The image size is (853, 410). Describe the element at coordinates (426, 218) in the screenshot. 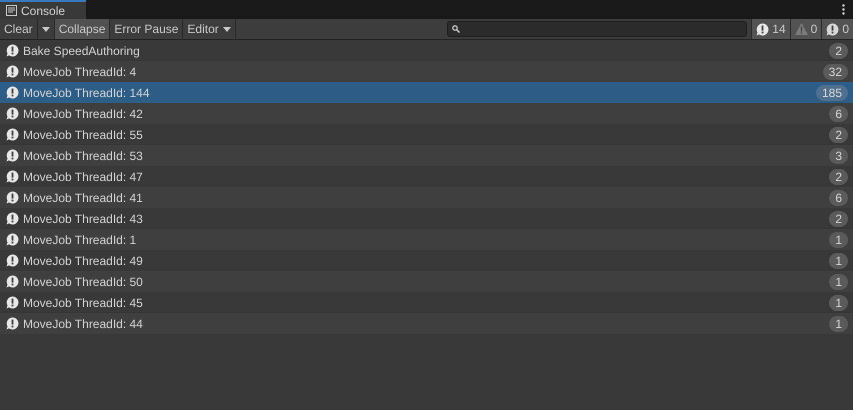

I see `log-entry: MoveJob ThreadId: 43 2` at that location.